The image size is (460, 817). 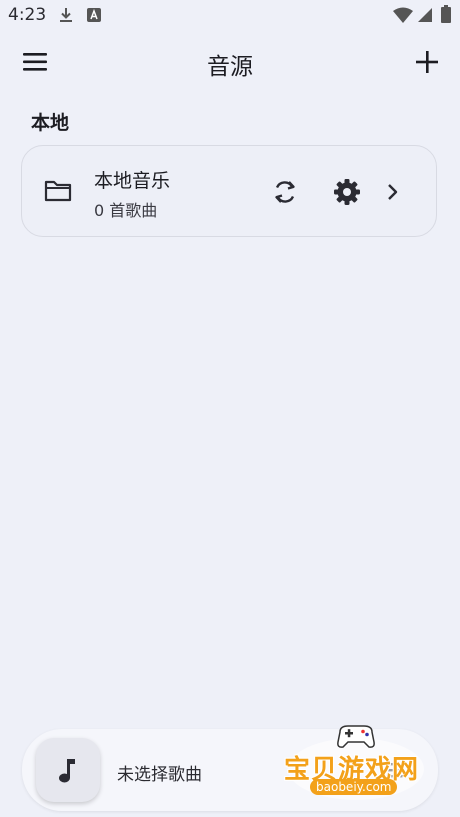 What do you see at coordinates (66, 15) in the screenshot?
I see `download-icon` at bounding box center [66, 15].